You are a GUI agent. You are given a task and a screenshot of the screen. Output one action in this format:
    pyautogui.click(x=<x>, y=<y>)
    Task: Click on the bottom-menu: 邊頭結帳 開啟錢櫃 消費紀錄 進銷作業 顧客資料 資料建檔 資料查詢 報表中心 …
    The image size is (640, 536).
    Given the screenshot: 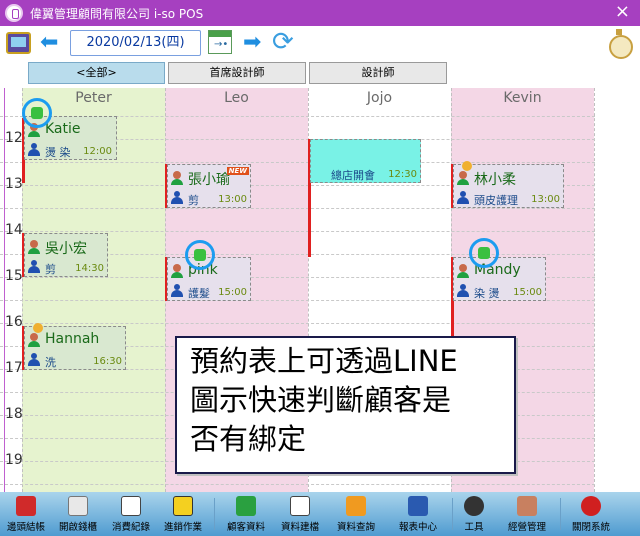 What is the action you would take?
    pyautogui.click(x=320, y=514)
    